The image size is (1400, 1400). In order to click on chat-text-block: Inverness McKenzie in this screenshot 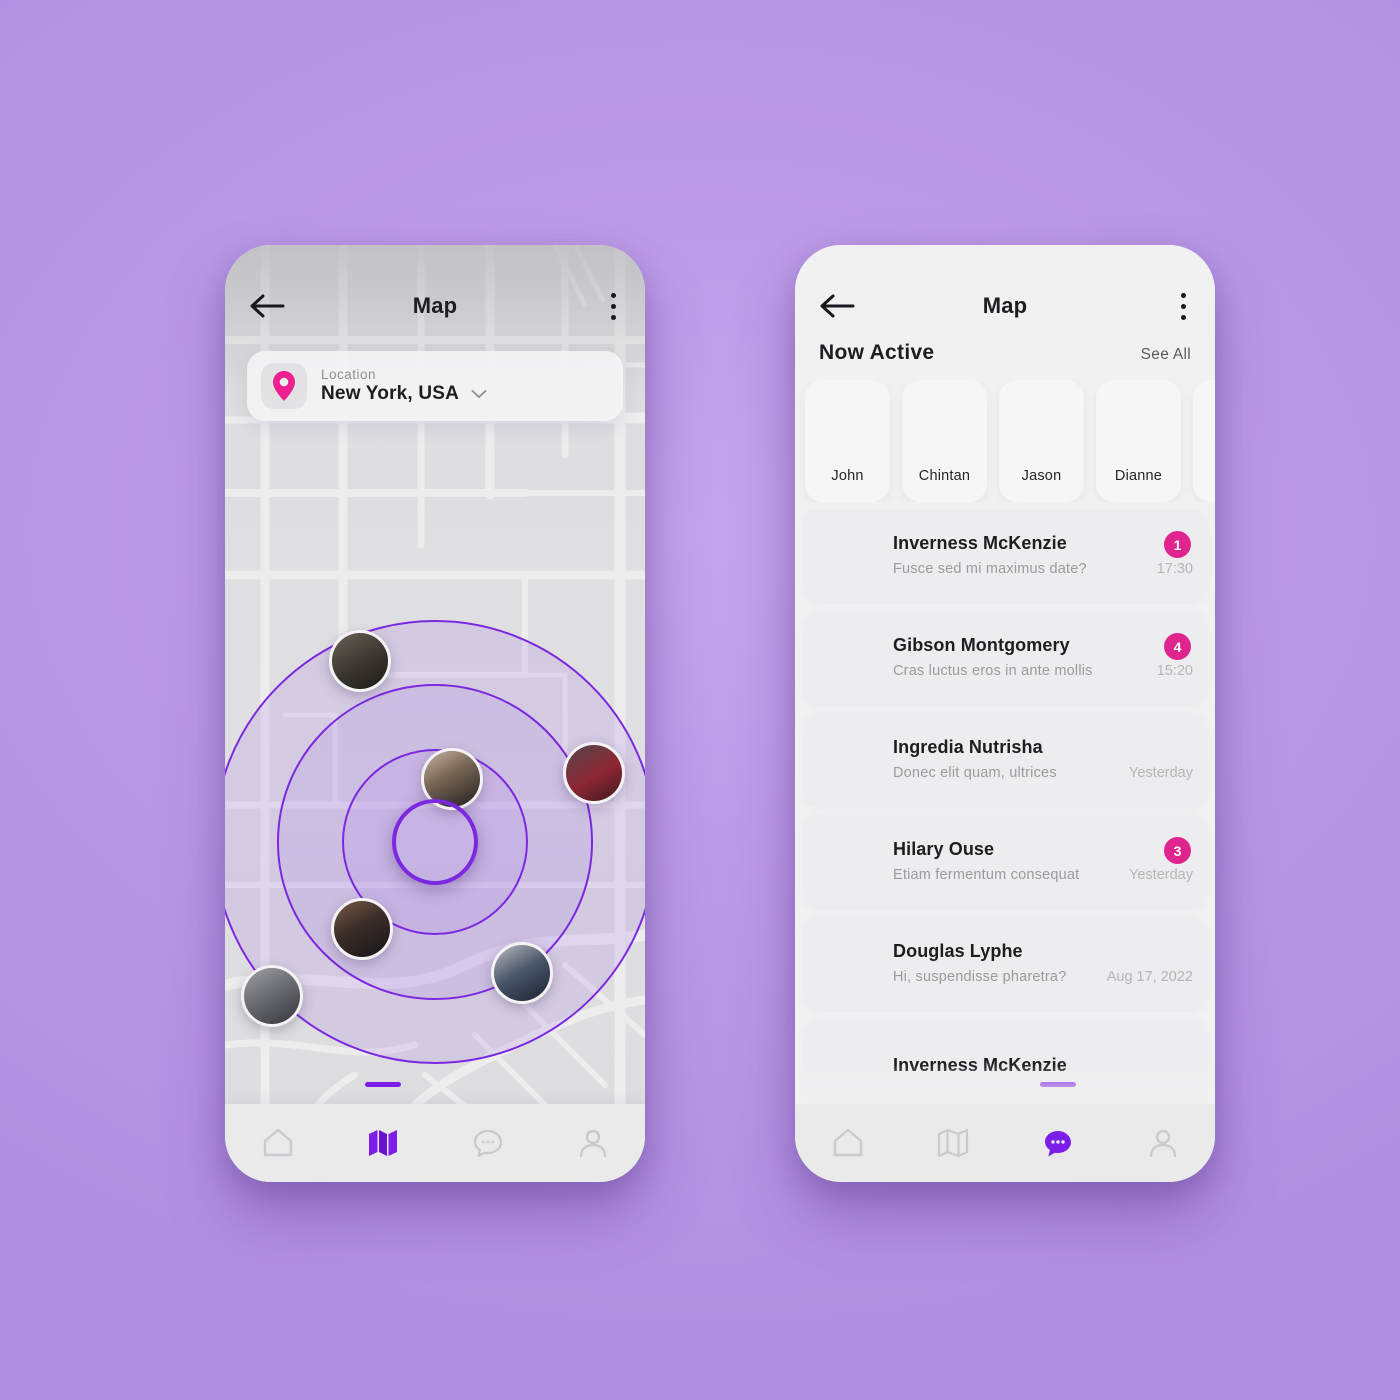, I will do `click(1043, 1065)`.